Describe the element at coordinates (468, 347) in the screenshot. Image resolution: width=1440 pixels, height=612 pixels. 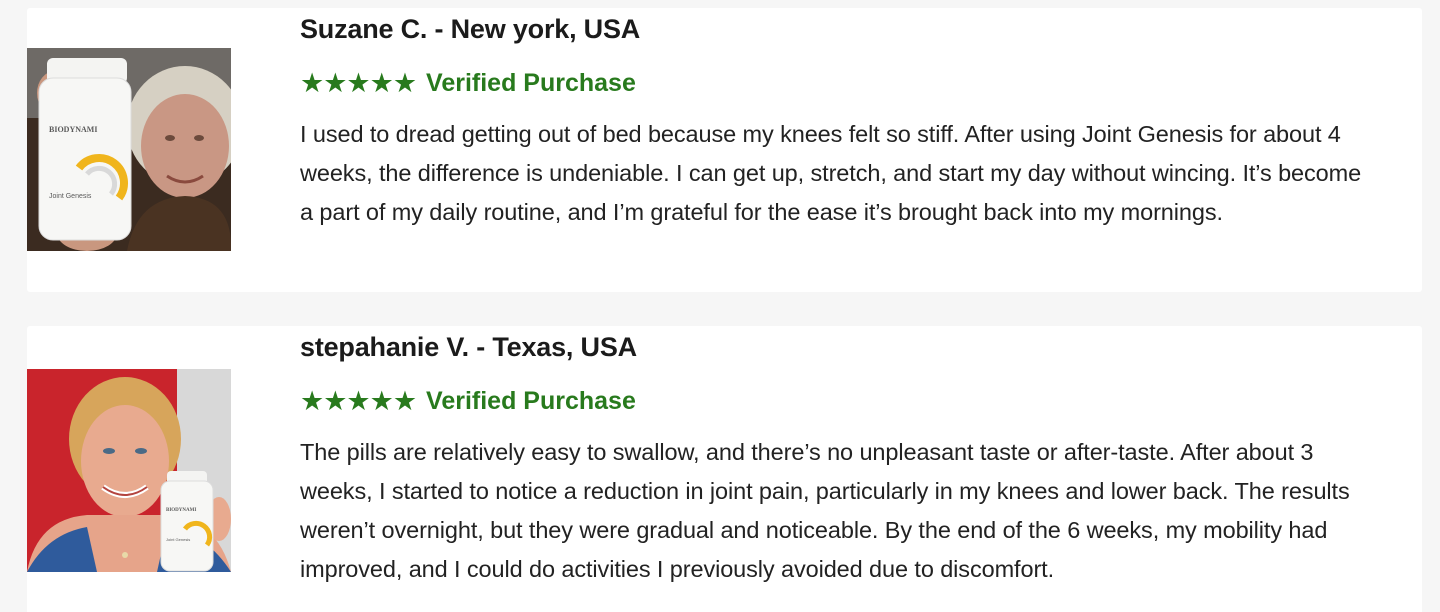
I see `reviewer-name: stepahanie V. - Texas, USA` at that location.